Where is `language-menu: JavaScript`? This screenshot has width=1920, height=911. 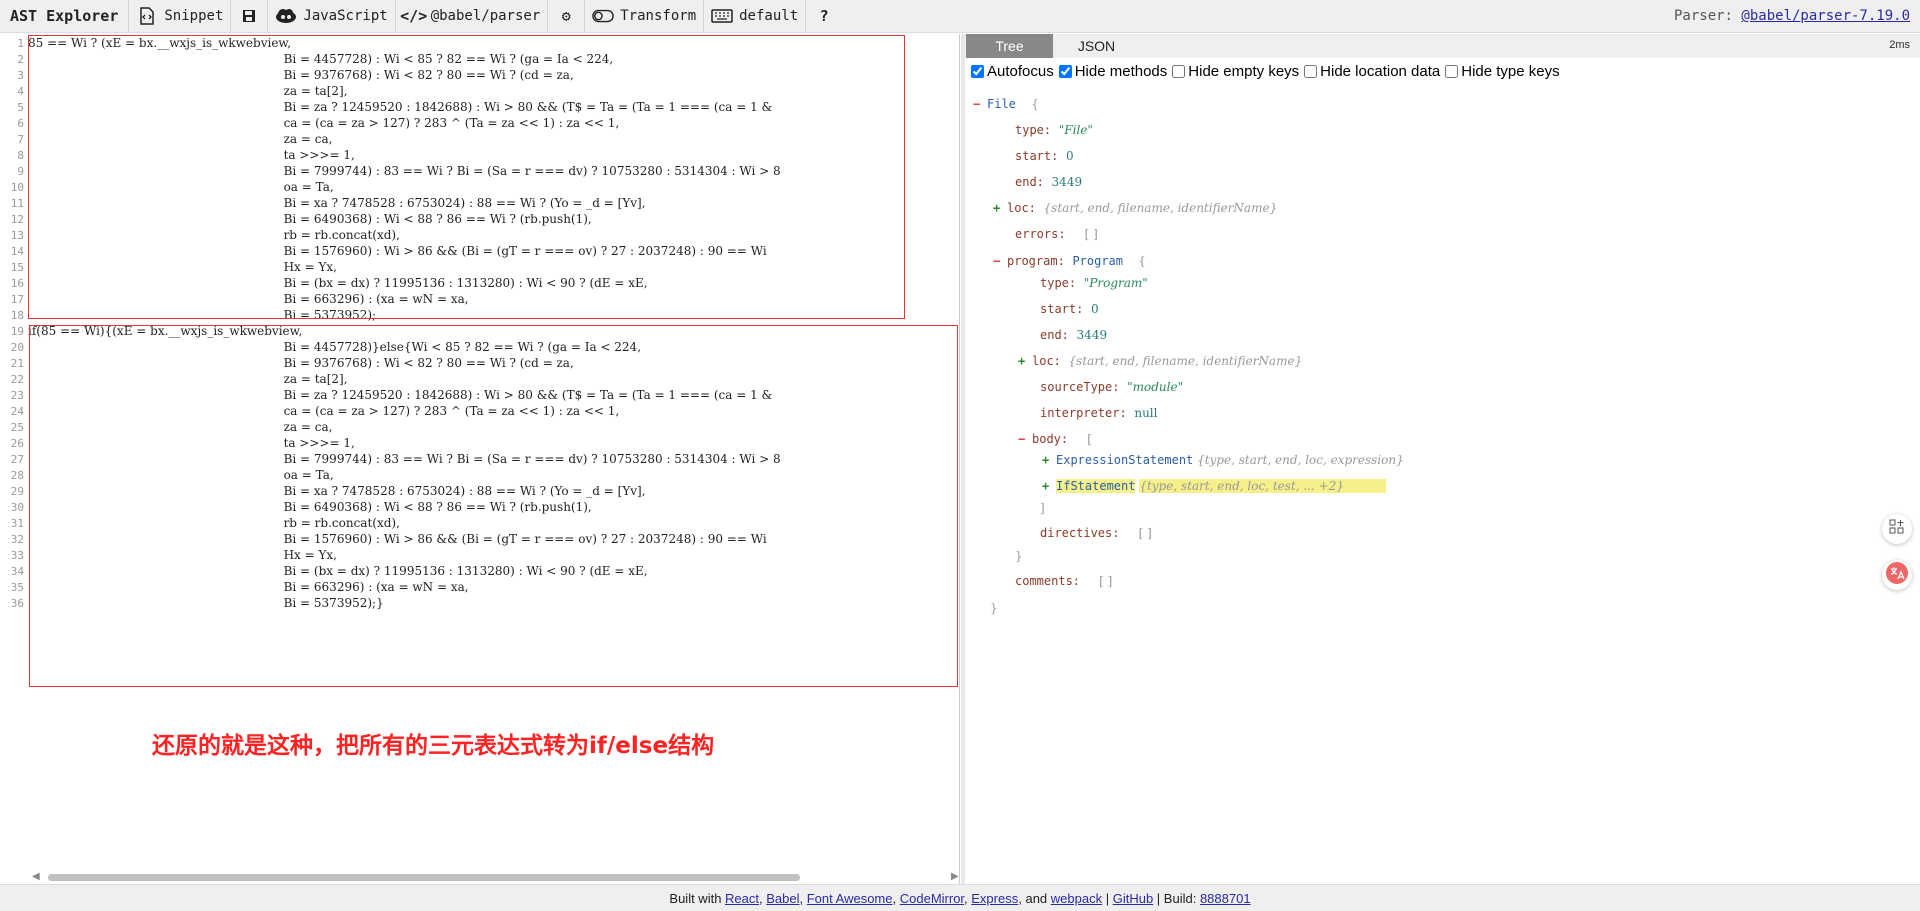
language-menu: JavaScript is located at coordinates (330, 16).